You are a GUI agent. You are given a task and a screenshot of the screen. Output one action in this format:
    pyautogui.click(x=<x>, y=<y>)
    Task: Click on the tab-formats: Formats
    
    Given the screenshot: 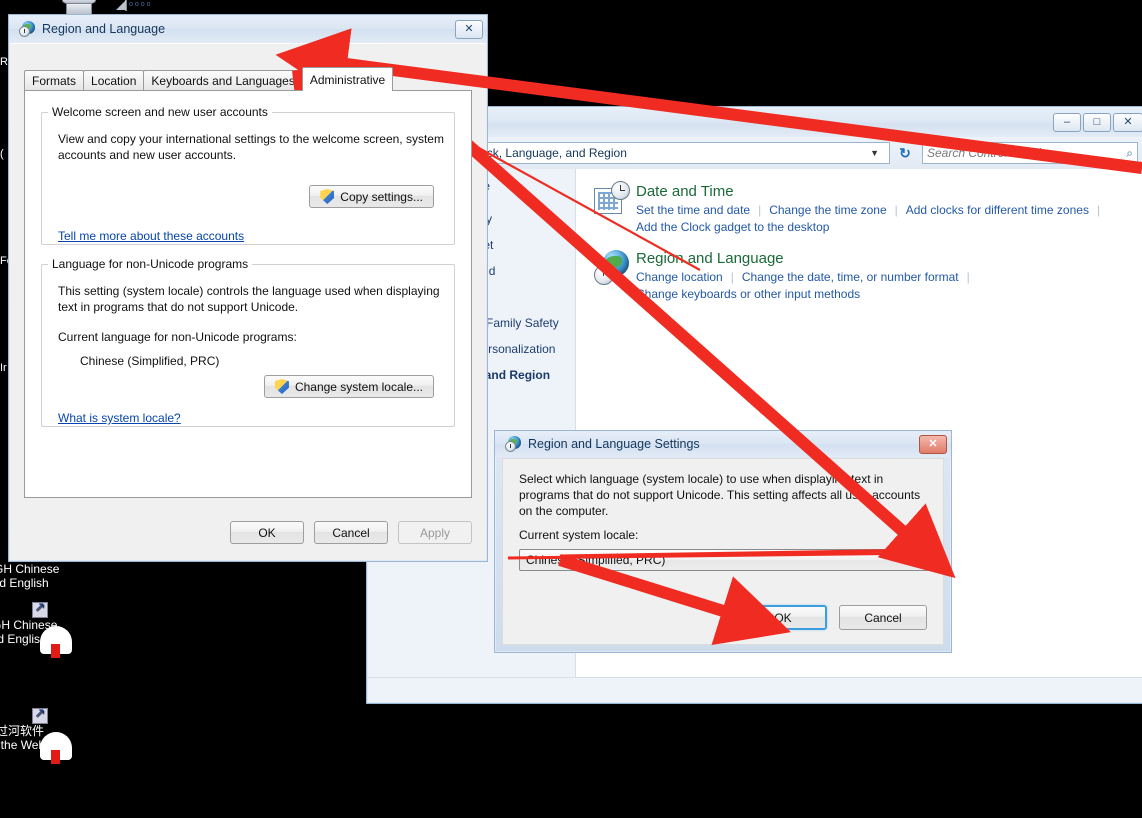 What is the action you would take?
    pyautogui.click(x=54, y=80)
    